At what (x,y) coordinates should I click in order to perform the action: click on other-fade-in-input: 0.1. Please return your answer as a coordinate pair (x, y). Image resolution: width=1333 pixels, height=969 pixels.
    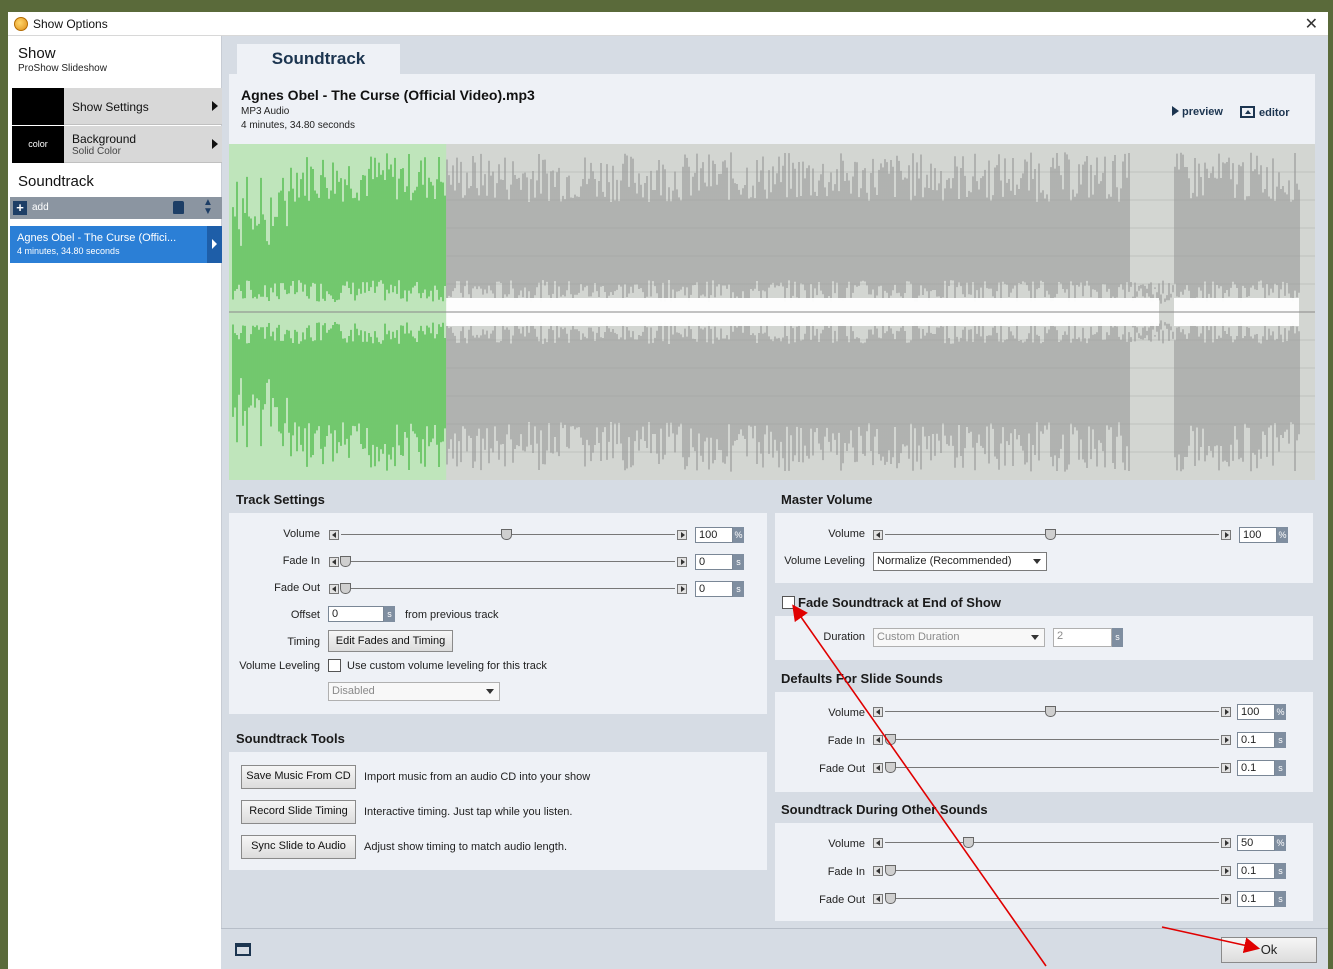
    Looking at the image, I should click on (1256, 871).